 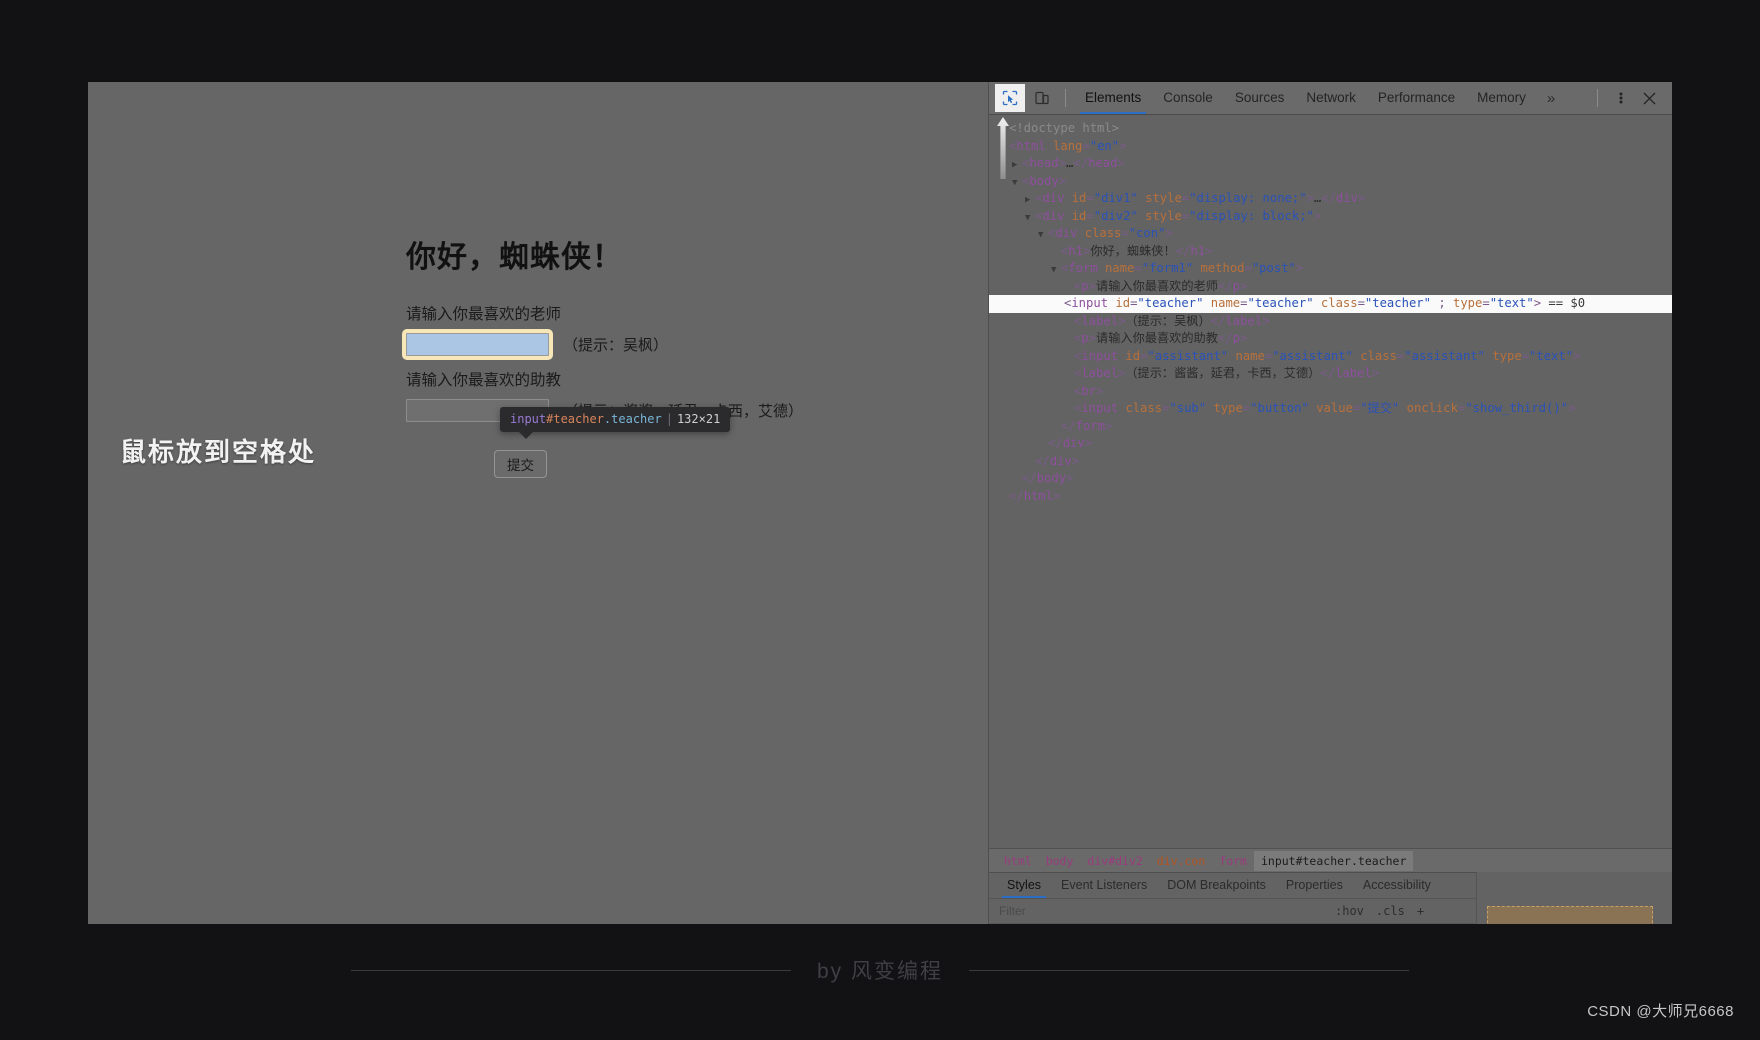 I want to click on tab-dom-breakpoints: DOM Breakpoints, so click(x=1216, y=885).